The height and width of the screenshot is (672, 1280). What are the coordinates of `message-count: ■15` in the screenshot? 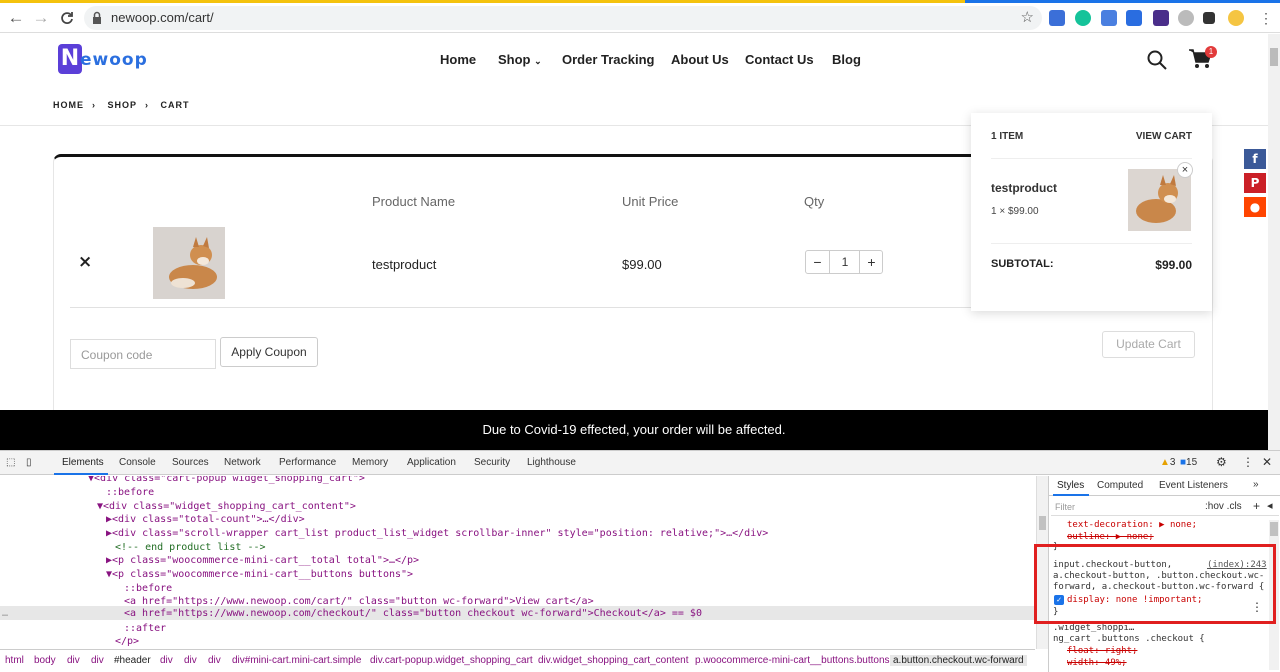 It's located at (1188, 462).